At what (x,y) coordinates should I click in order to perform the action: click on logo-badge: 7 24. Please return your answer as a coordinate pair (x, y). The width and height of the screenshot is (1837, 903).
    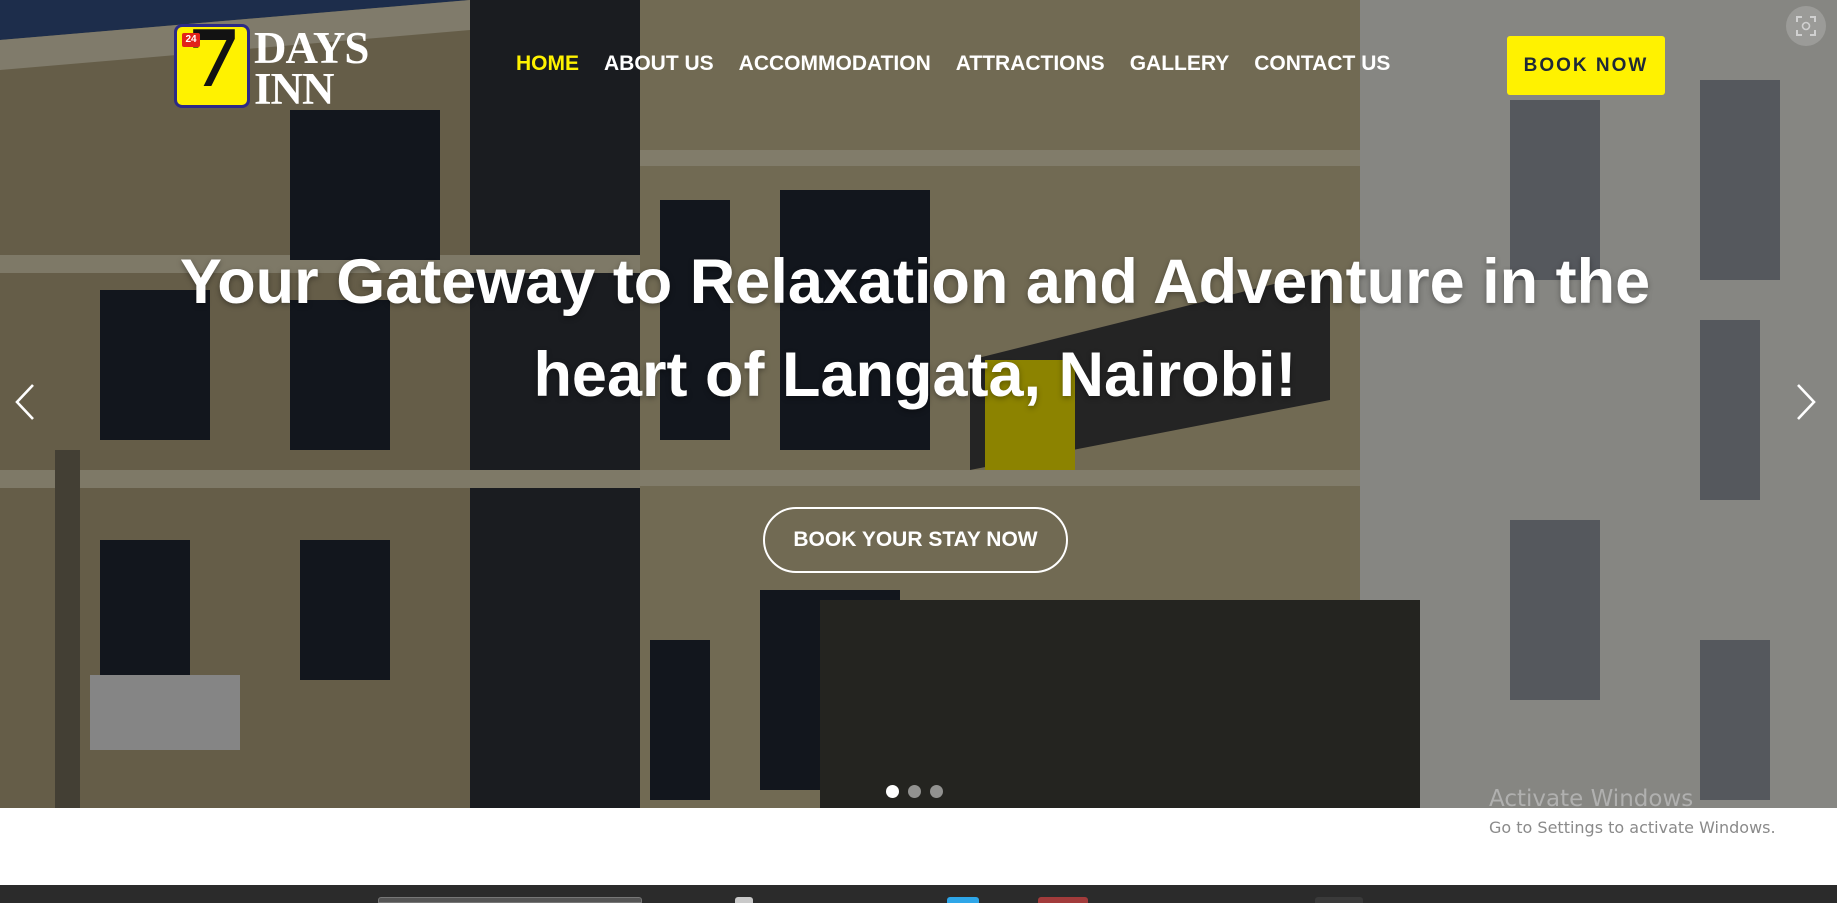
    Looking at the image, I should click on (212, 64).